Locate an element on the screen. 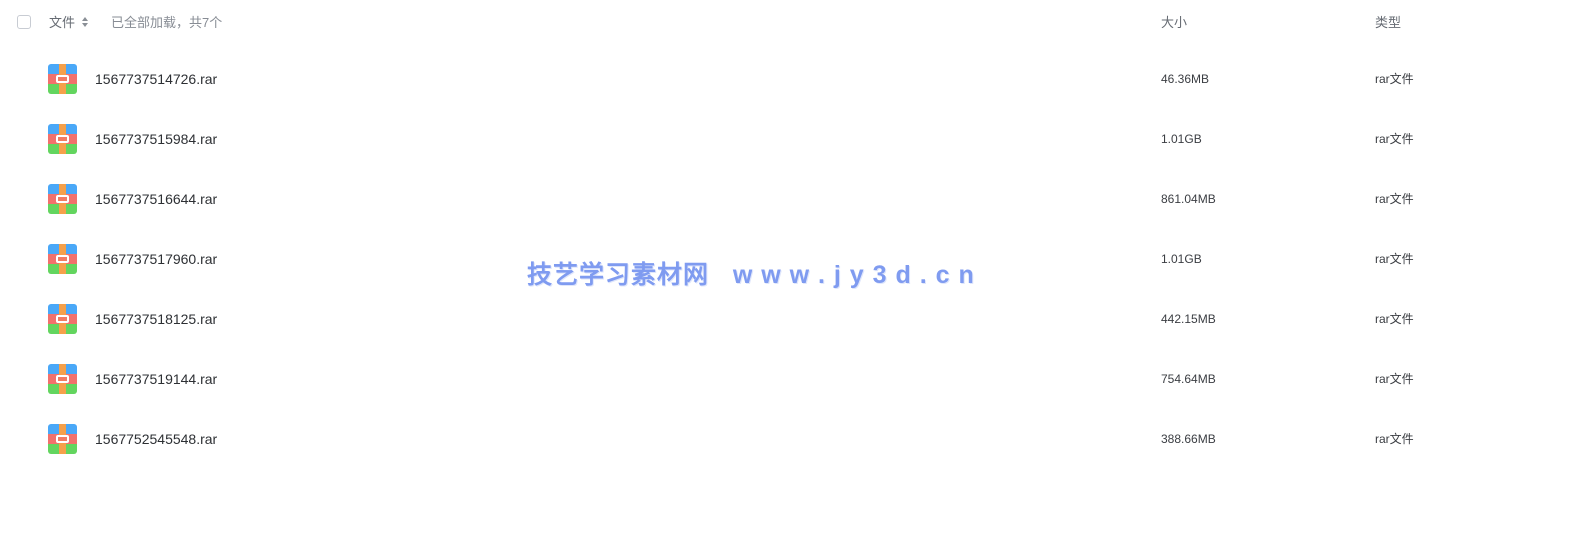 The image size is (1572, 553). file-row: 1567737516644.rar 861.04MB rar文件 is located at coordinates (786, 199).